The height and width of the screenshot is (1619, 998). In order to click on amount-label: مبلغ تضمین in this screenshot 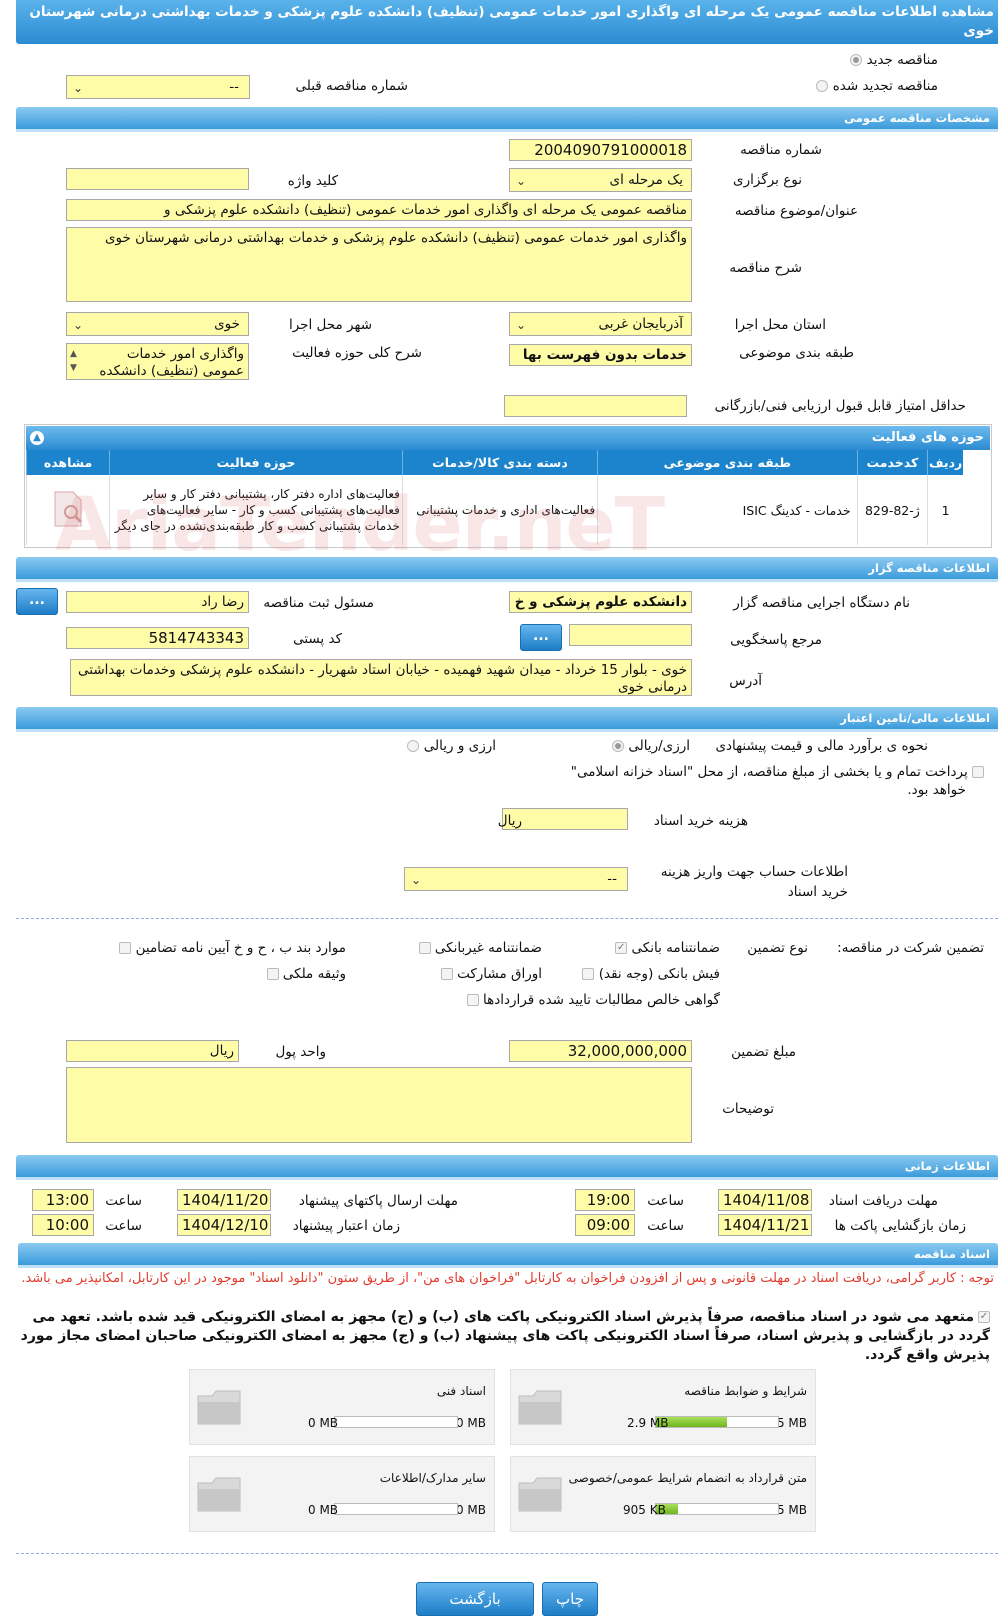, I will do `click(763, 1052)`.